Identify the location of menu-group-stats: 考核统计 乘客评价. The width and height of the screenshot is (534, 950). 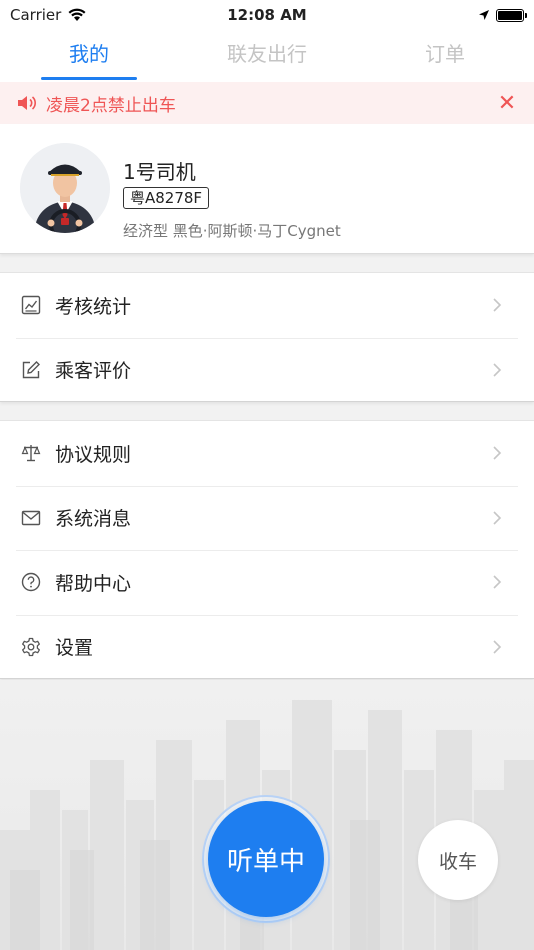
(267, 337).